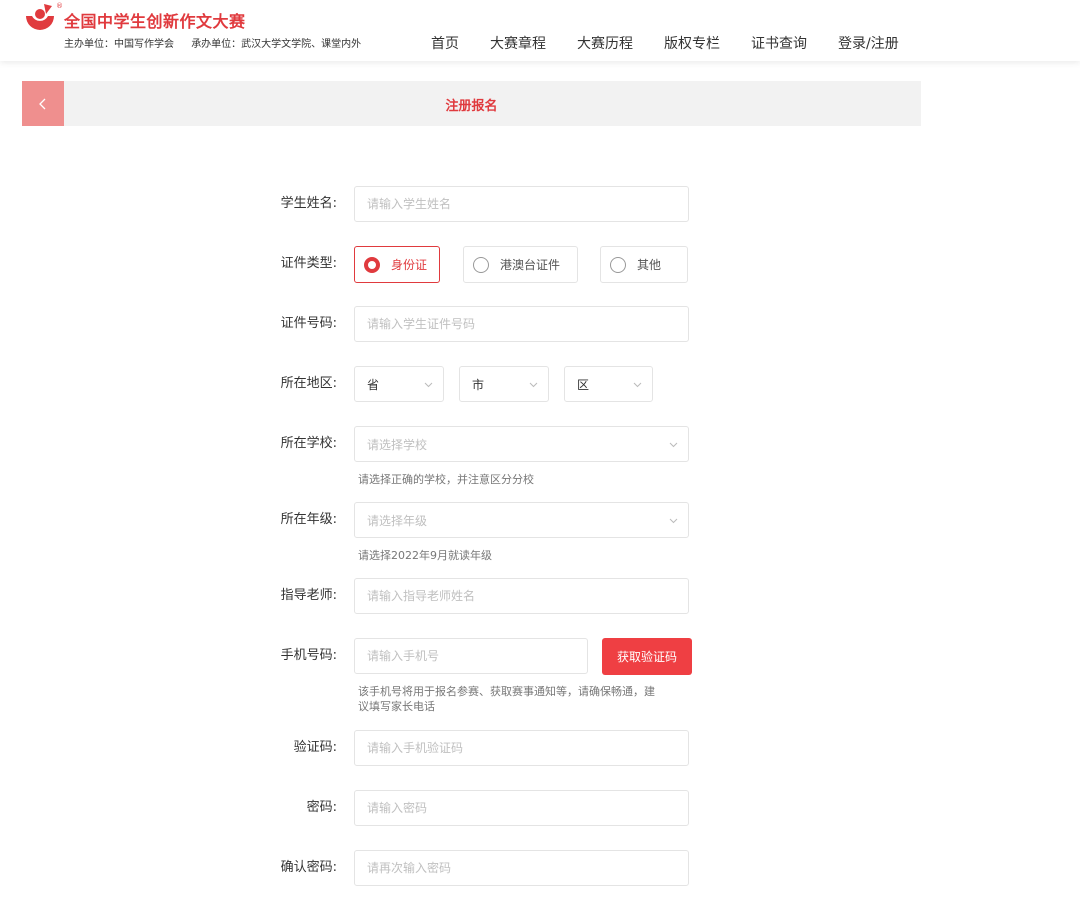 This screenshot has height=903, width=1080. What do you see at coordinates (649, 265) in the screenshot?
I see `id-type-option-label: 其他` at bounding box center [649, 265].